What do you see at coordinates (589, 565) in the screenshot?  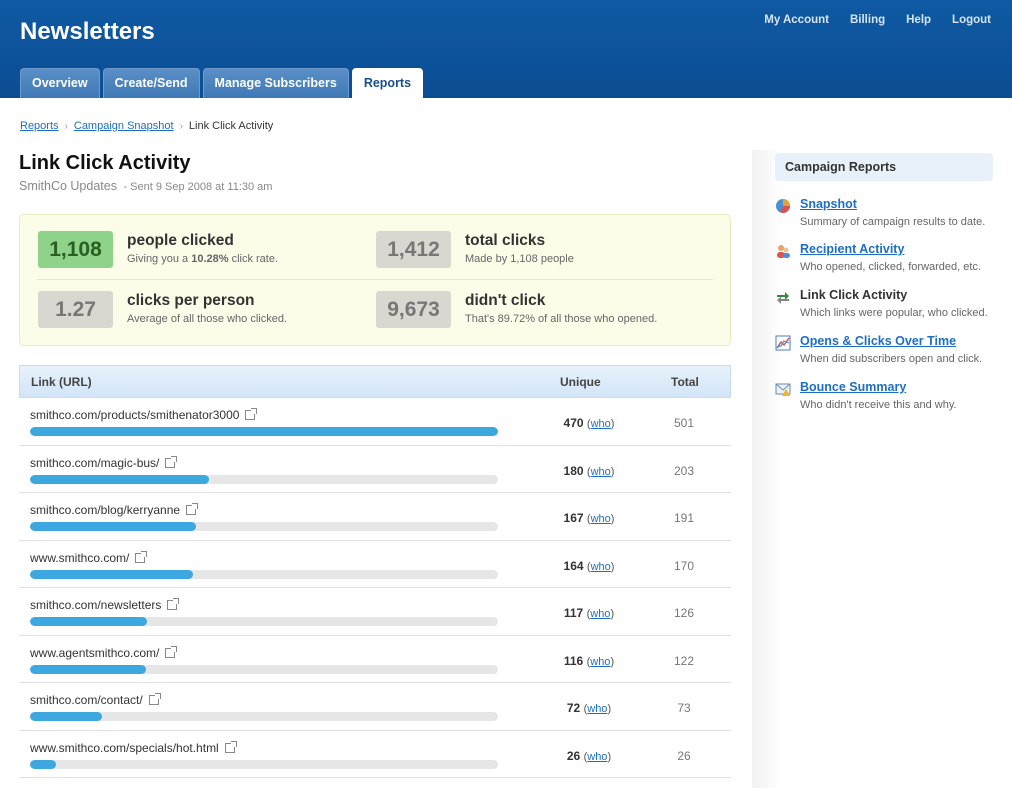 I see `unique-count-cell: 164 (who)` at bounding box center [589, 565].